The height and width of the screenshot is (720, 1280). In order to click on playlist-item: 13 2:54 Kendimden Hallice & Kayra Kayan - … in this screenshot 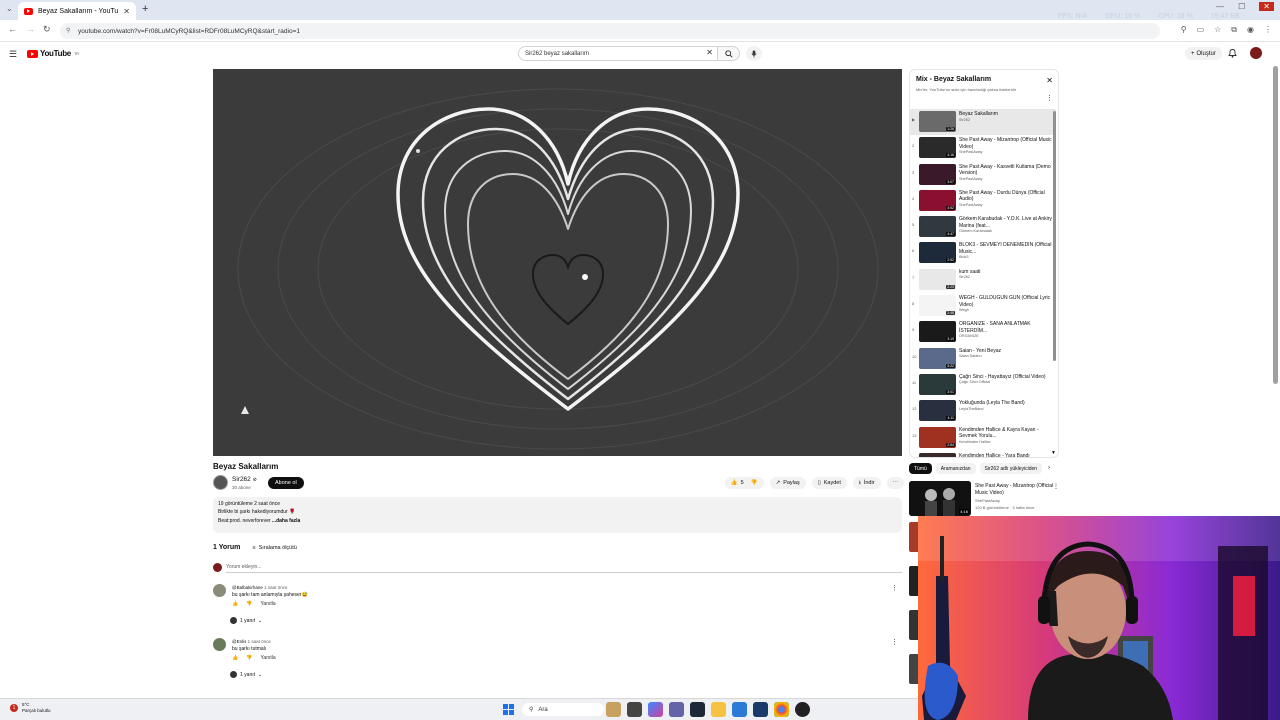, I will do `click(983, 438)`.